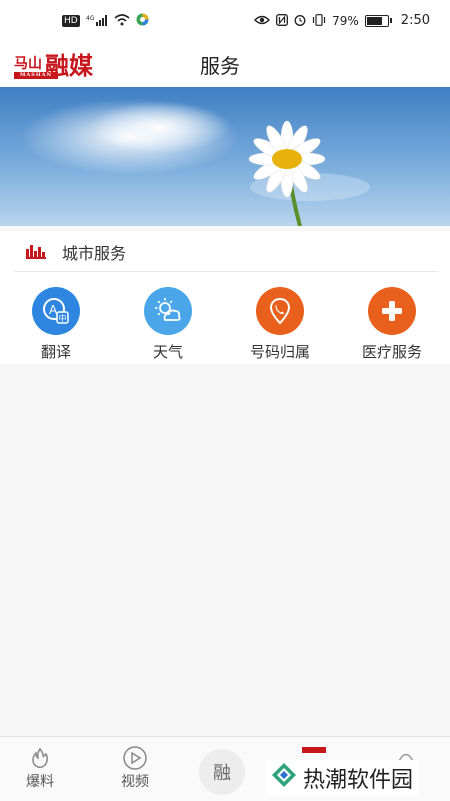 The height and width of the screenshot is (801, 450). Describe the element at coordinates (167, 352) in the screenshot. I see `service-label: 天气` at that location.